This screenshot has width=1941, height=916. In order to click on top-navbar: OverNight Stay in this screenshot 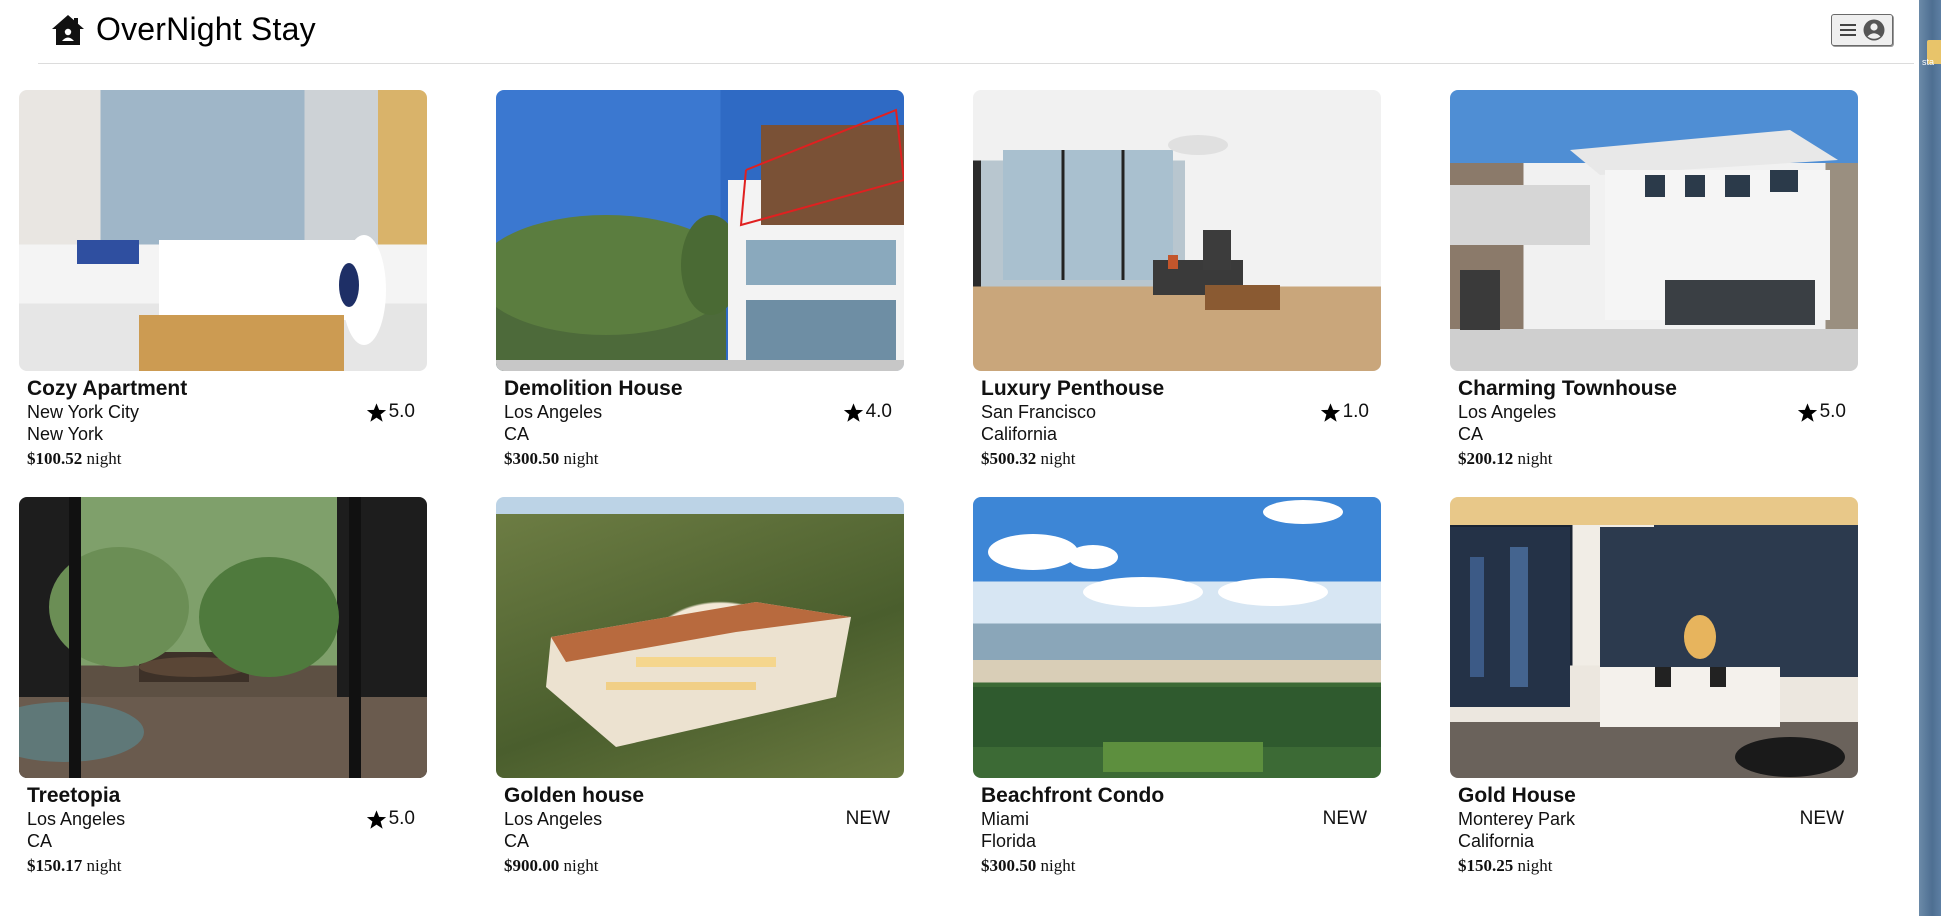, I will do `click(976, 32)`.